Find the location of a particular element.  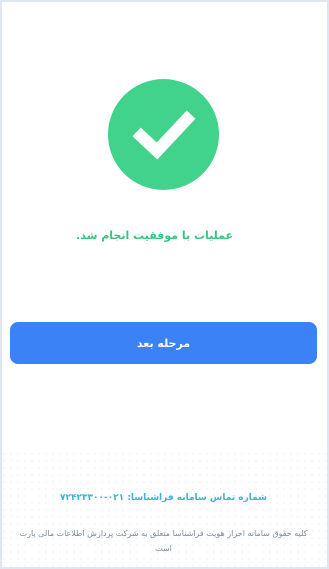

next-step-button: مرحله بعد is located at coordinates (163, 343).